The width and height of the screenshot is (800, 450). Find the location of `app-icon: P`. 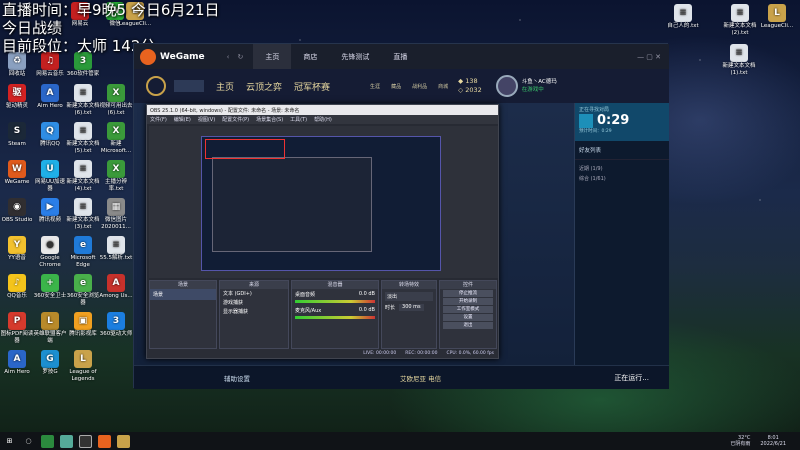

app-icon: P is located at coordinates (17, 321).